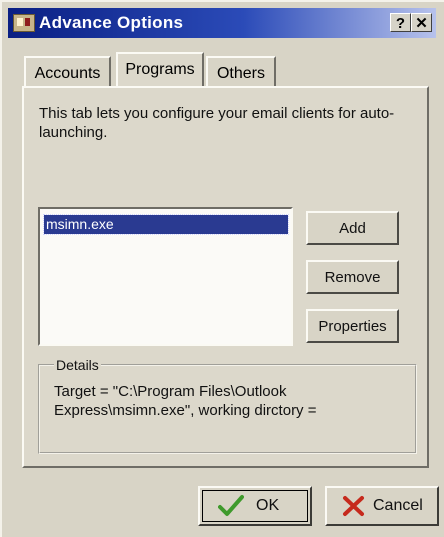  I want to click on close-button: ✕, so click(421, 22).